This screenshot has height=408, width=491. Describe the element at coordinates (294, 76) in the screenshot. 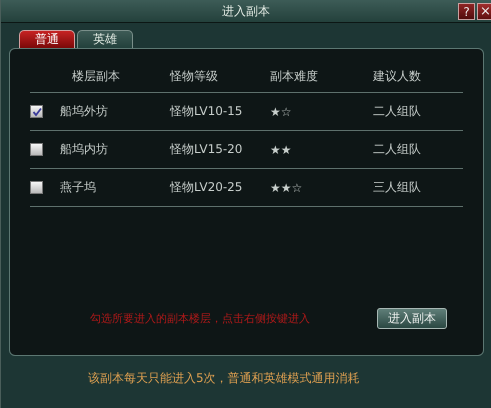

I see `column-header: 副本难度` at that location.